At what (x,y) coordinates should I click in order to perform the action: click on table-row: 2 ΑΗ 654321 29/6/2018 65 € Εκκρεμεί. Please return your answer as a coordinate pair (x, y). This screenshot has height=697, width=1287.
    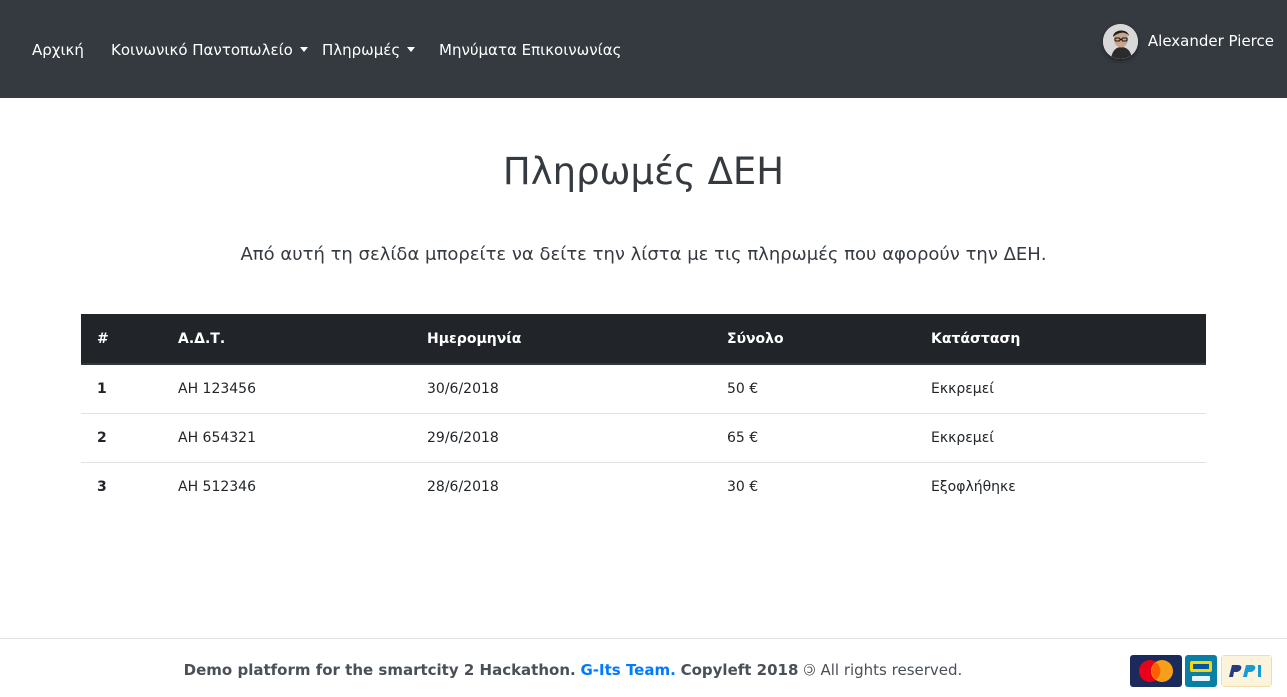
    Looking at the image, I should click on (643, 438).